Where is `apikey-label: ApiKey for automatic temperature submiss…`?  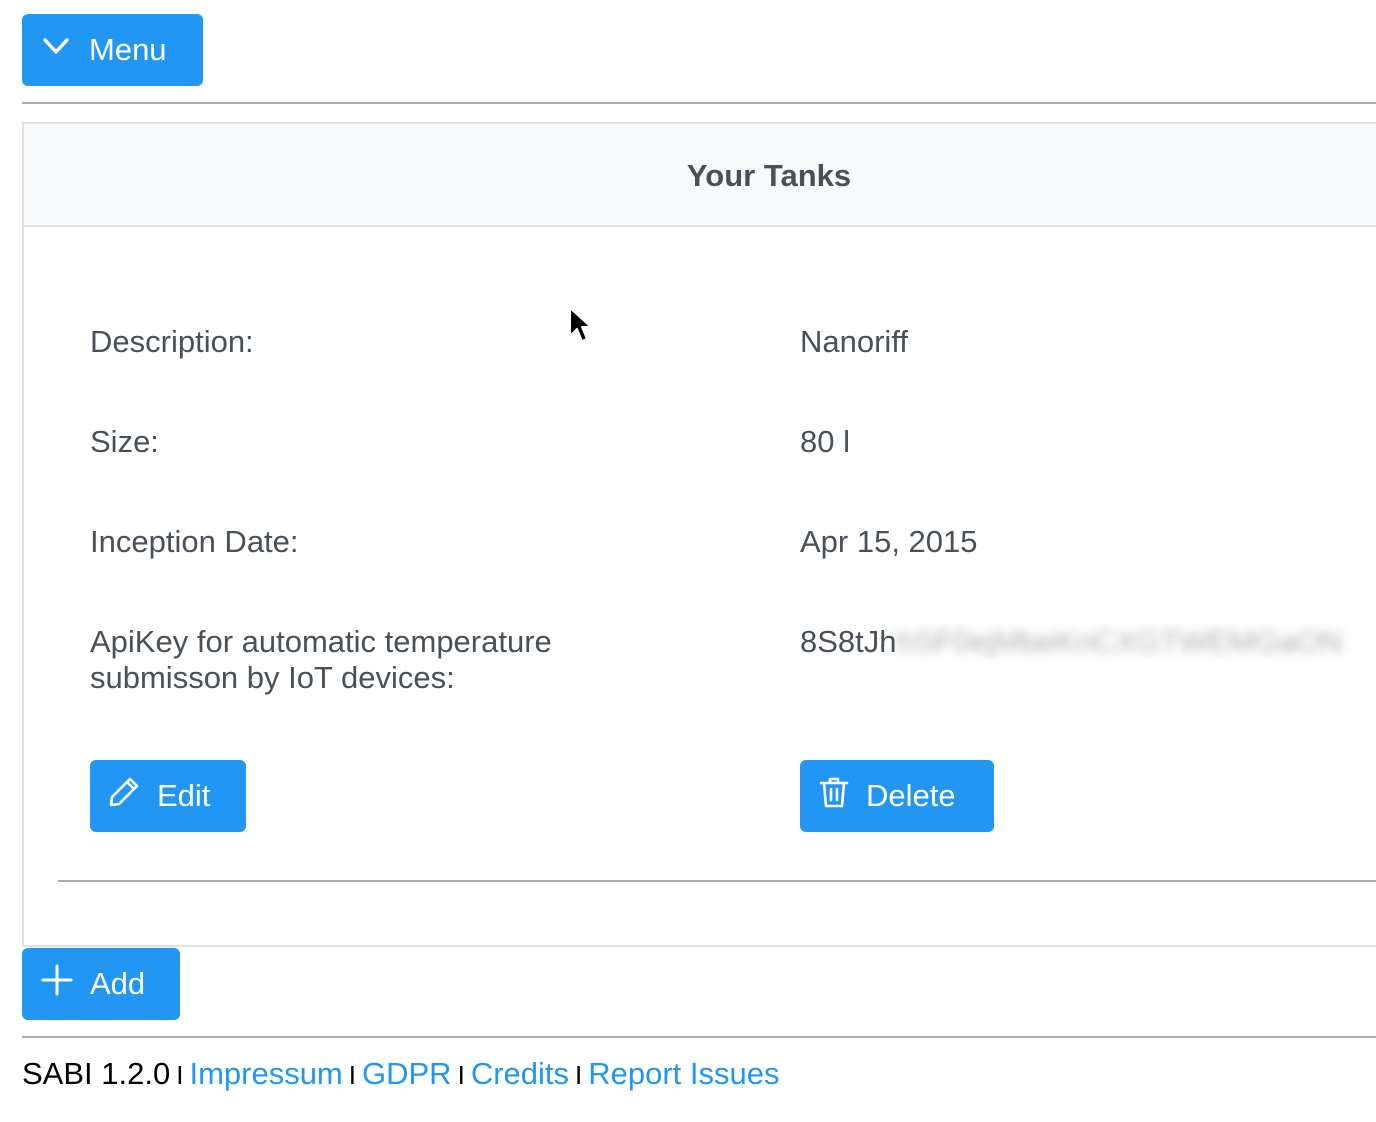 apikey-label: ApiKey for automatic temperature submiss… is located at coordinates (321, 660).